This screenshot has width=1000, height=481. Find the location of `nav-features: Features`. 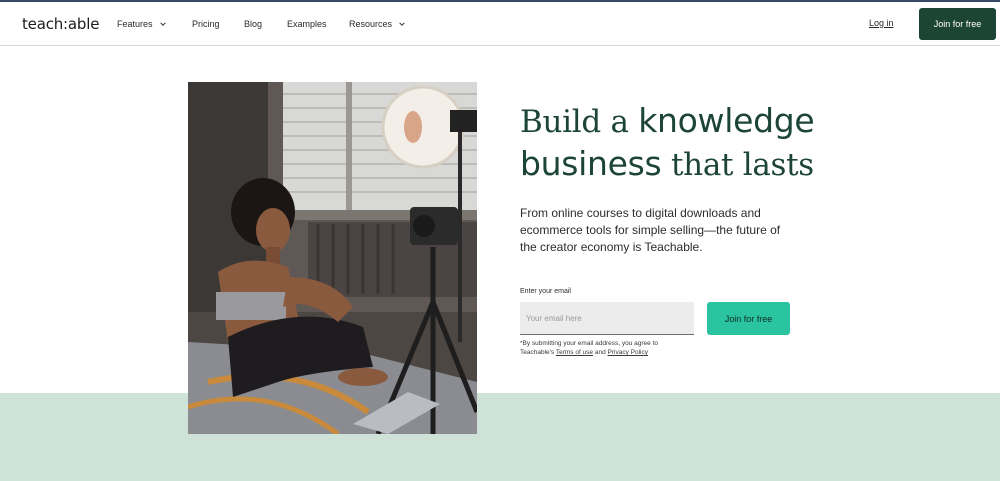

nav-features: Features is located at coordinates (142, 24).